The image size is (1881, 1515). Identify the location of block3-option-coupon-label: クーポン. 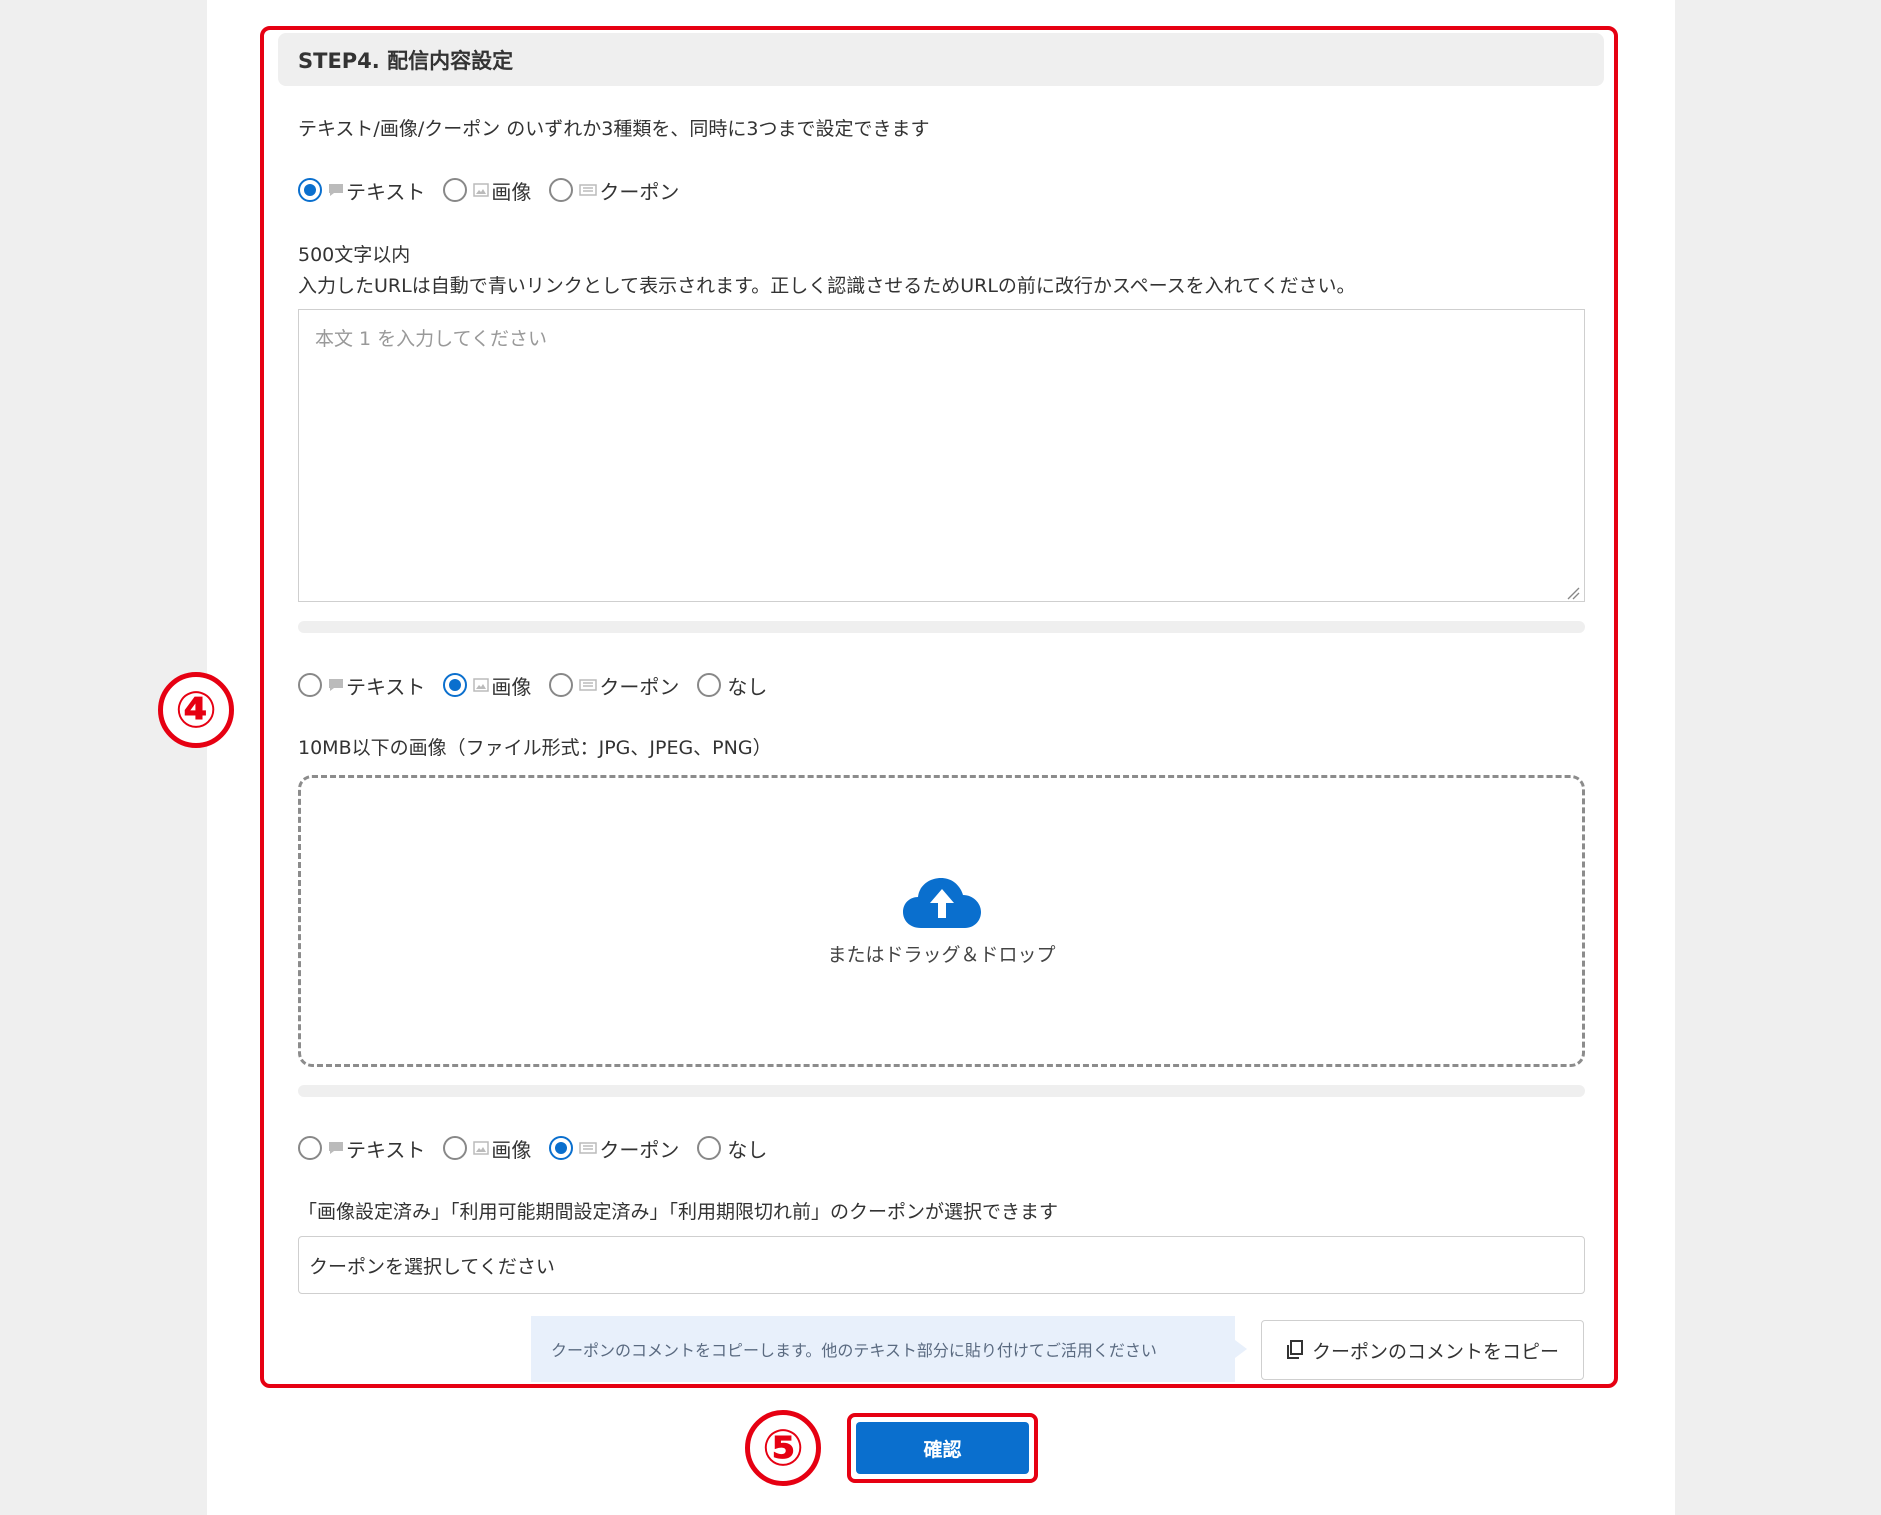
(639, 1149).